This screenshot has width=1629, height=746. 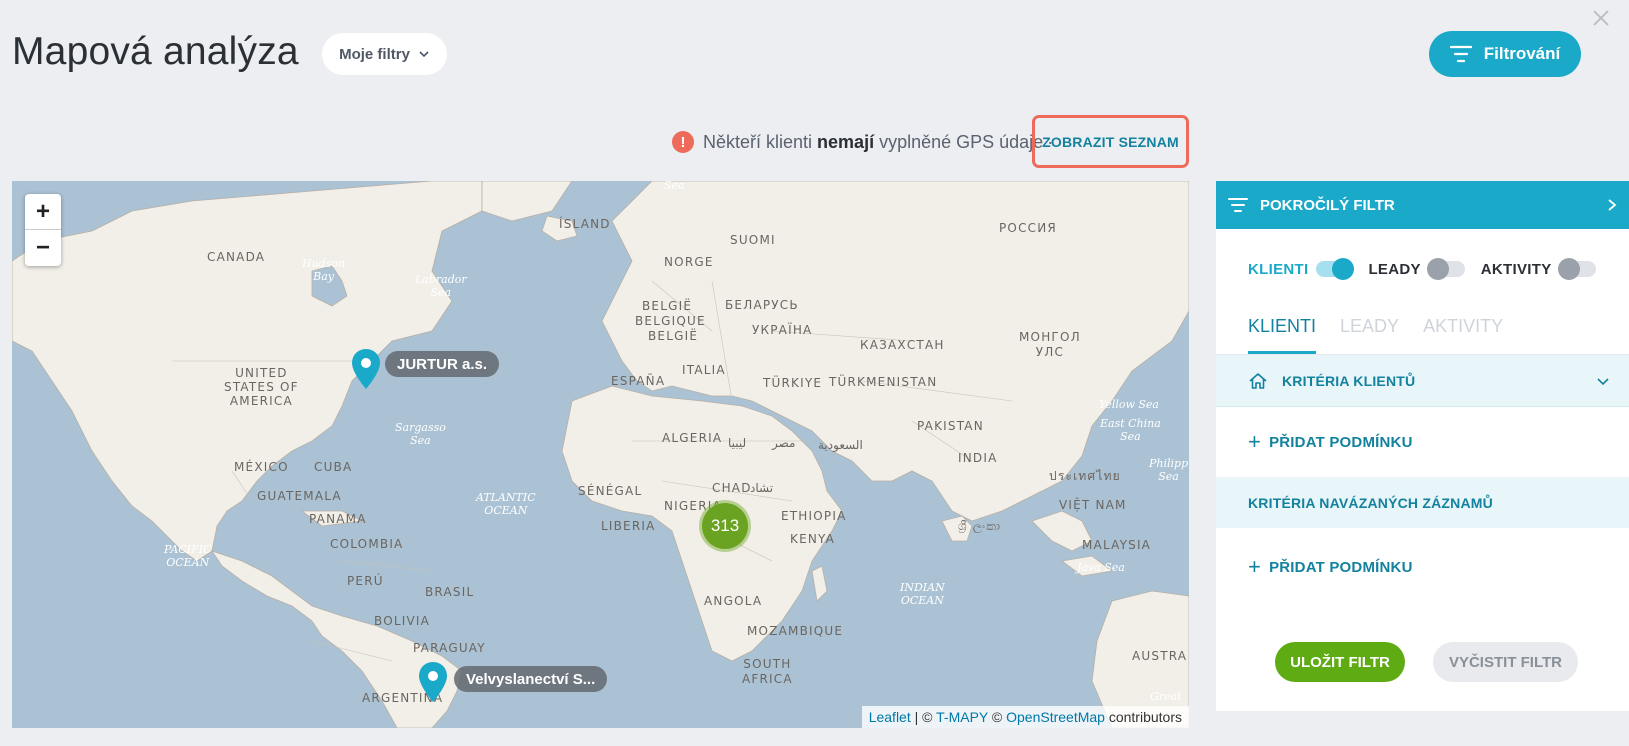 I want to click on toggle-leads, so click(x=1445, y=269).